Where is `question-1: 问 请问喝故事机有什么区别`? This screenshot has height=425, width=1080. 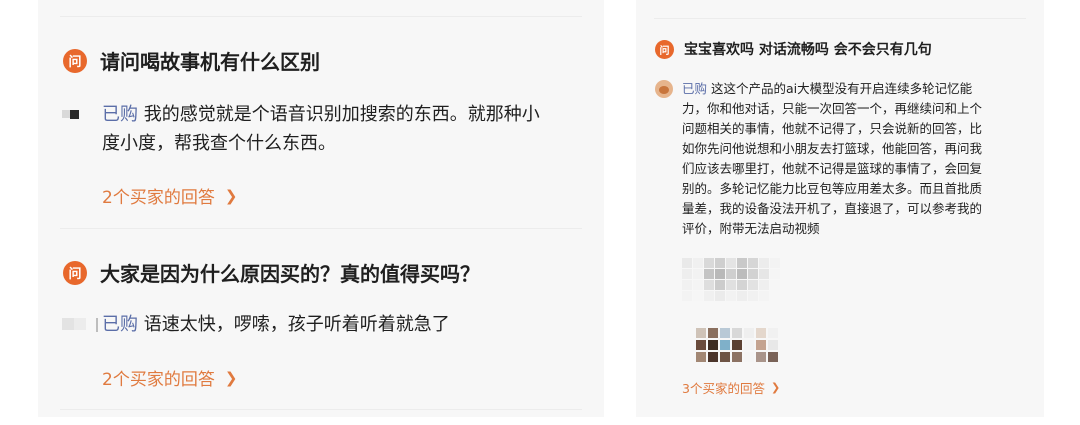
question-1: 问 请问喝故事机有什么区别 is located at coordinates (191, 60).